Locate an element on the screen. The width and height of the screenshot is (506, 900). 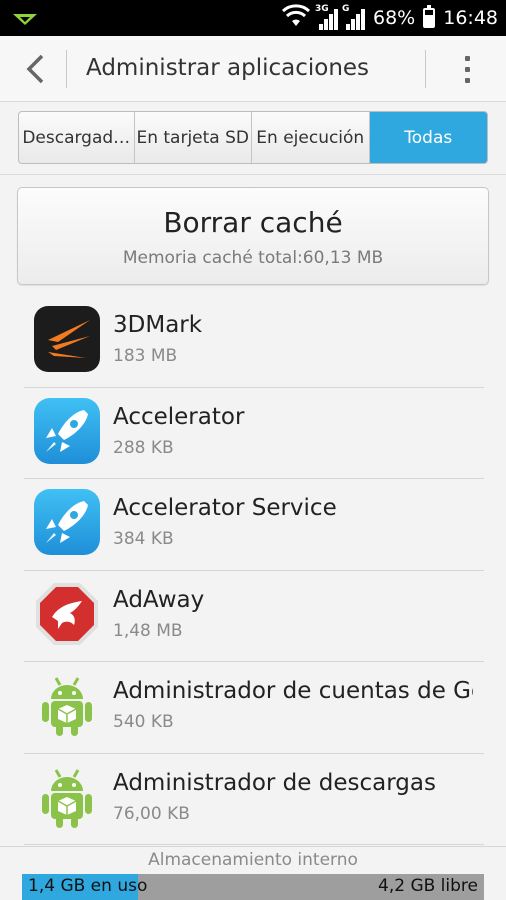
storage-used-label: 1,4 GB en uso is located at coordinates (88, 886).